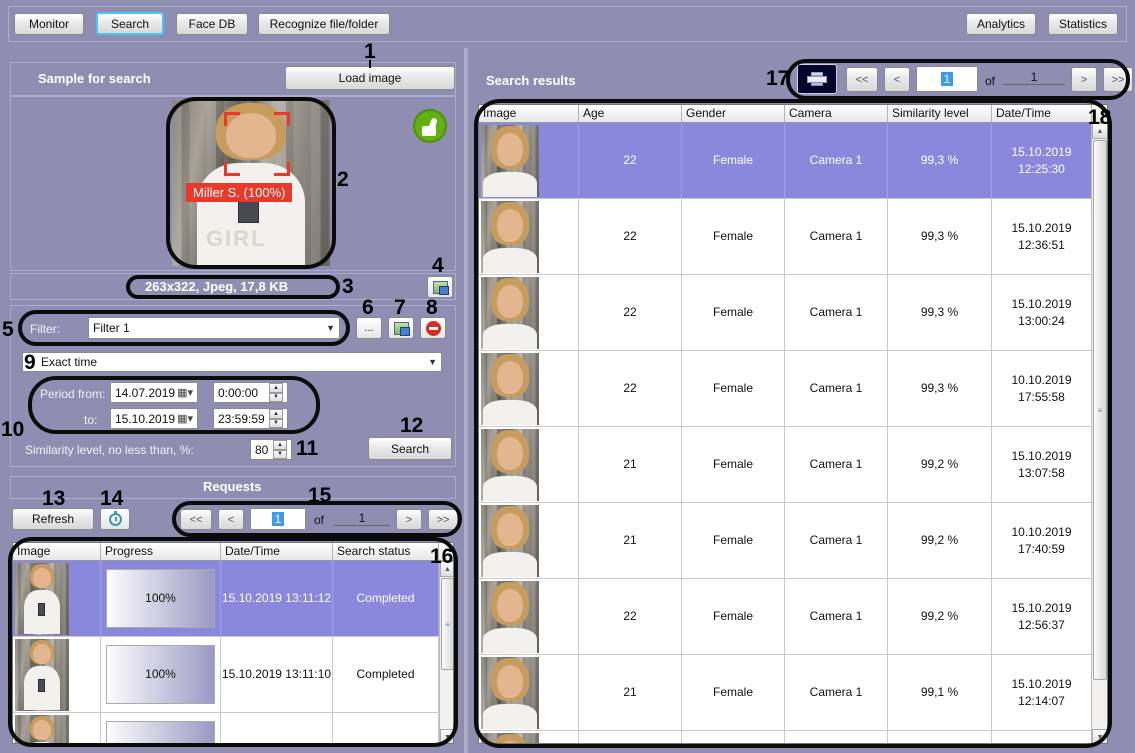 This screenshot has width=1135, height=753. Describe the element at coordinates (440, 287) in the screenshot. I see `save-image-button` at that location.